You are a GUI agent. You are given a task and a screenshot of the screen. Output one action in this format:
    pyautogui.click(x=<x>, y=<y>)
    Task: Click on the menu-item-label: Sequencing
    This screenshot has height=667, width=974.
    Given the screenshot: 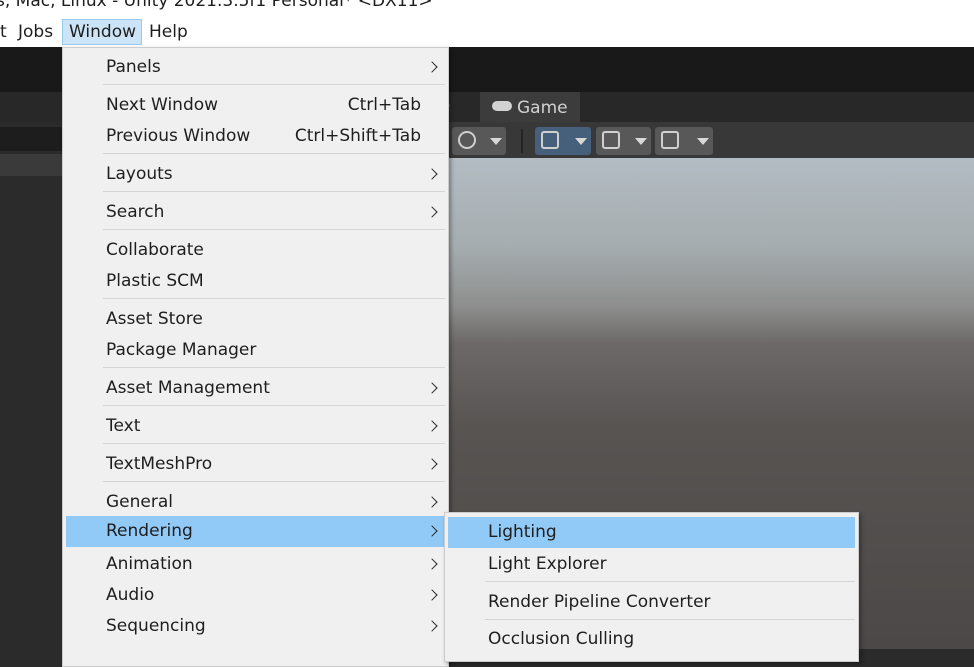 What is the action you would take?
    pyautogui.click(x=156, y=626)
    